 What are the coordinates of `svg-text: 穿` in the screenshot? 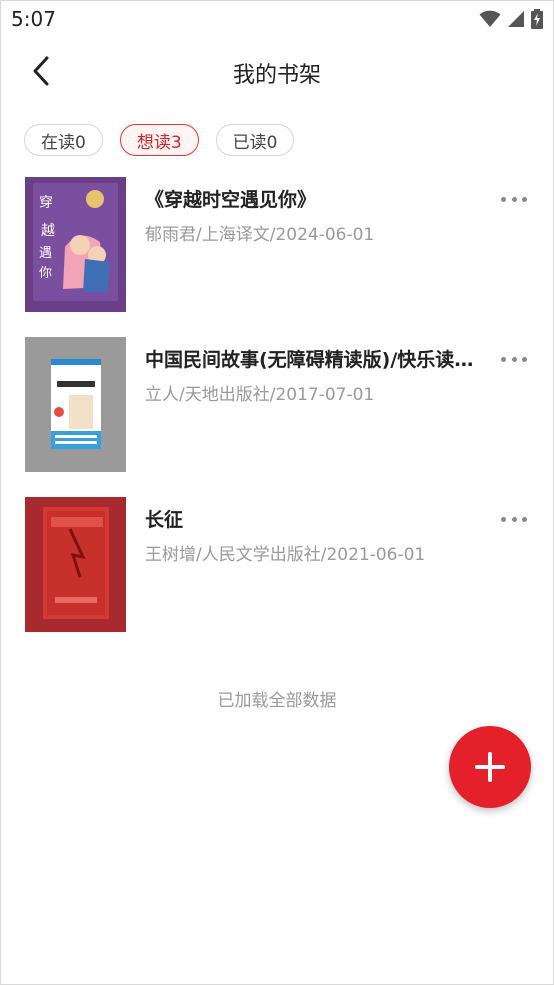 It's located at (46, 203).